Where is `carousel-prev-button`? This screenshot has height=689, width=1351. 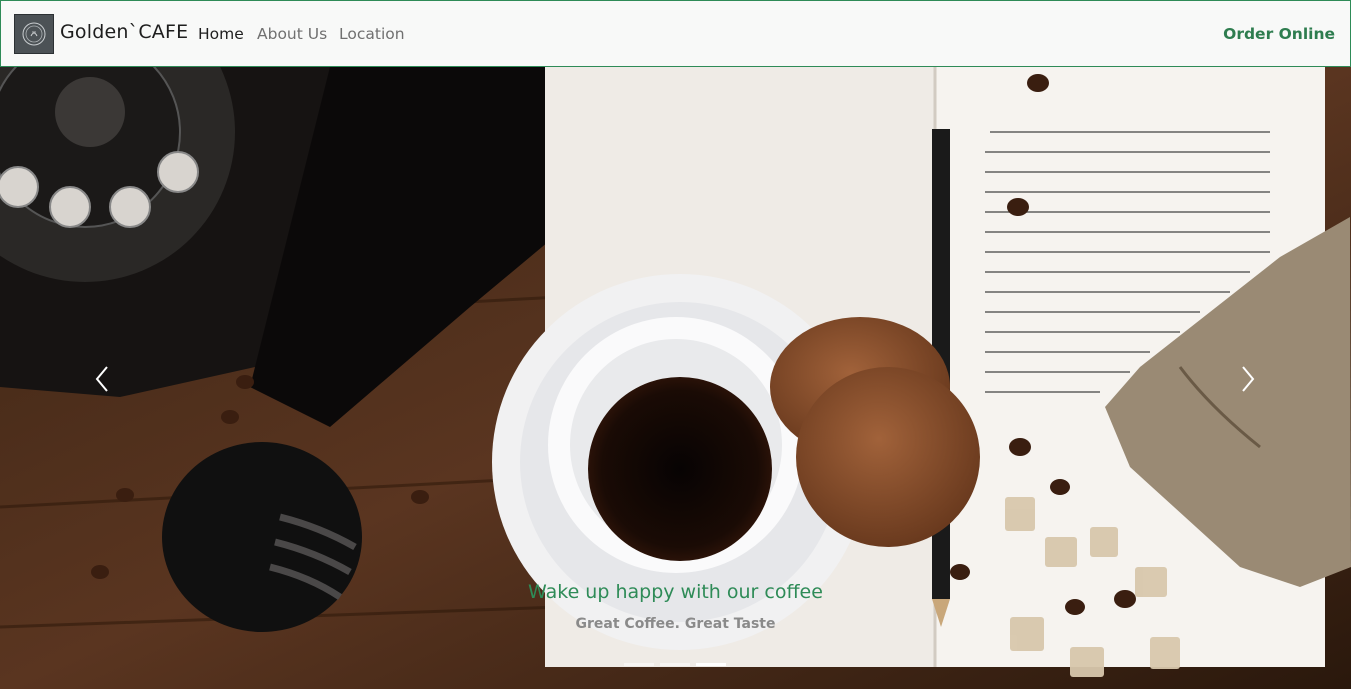
carousel-prev-button is located at coordinates (102, 379).